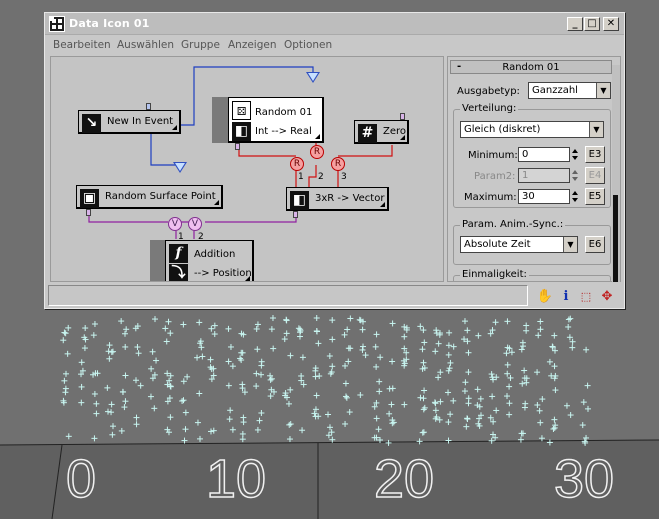  What do you see at coordinates (148, 106) in the screenshot?
I see `port-new-in-event` at bounding box center [148, 106].